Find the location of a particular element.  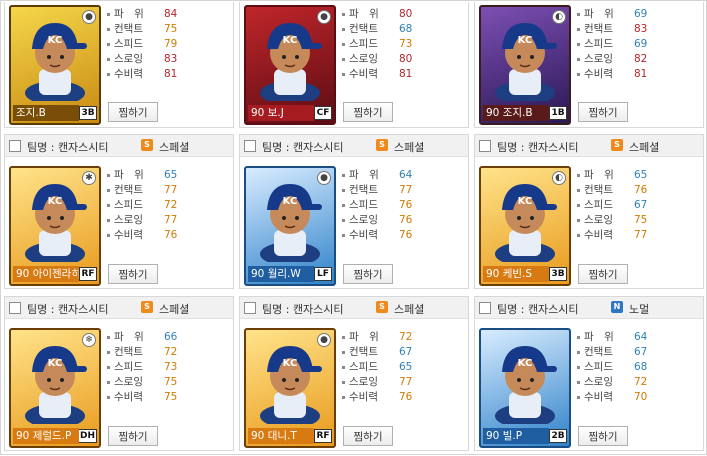

position-badge: 2B is located at coordinates (558, 436).